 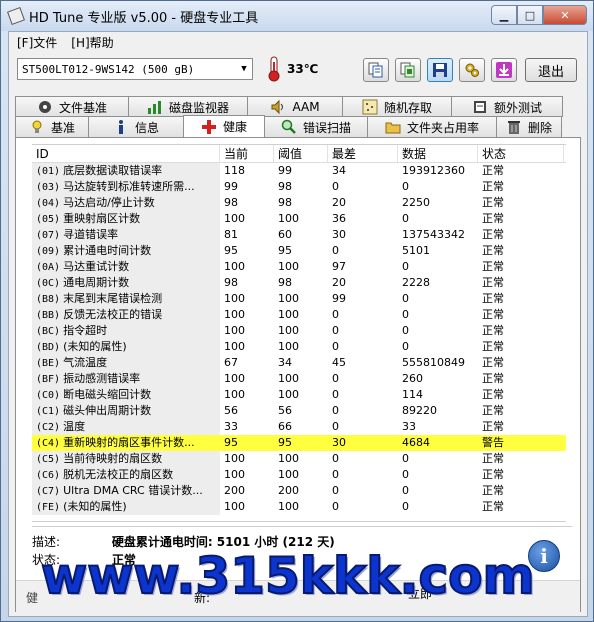 What do you see at coordinates (92, 42) in the screenshot?
I see `menu-help: [H]帮助` at bounding box center [92, 42].